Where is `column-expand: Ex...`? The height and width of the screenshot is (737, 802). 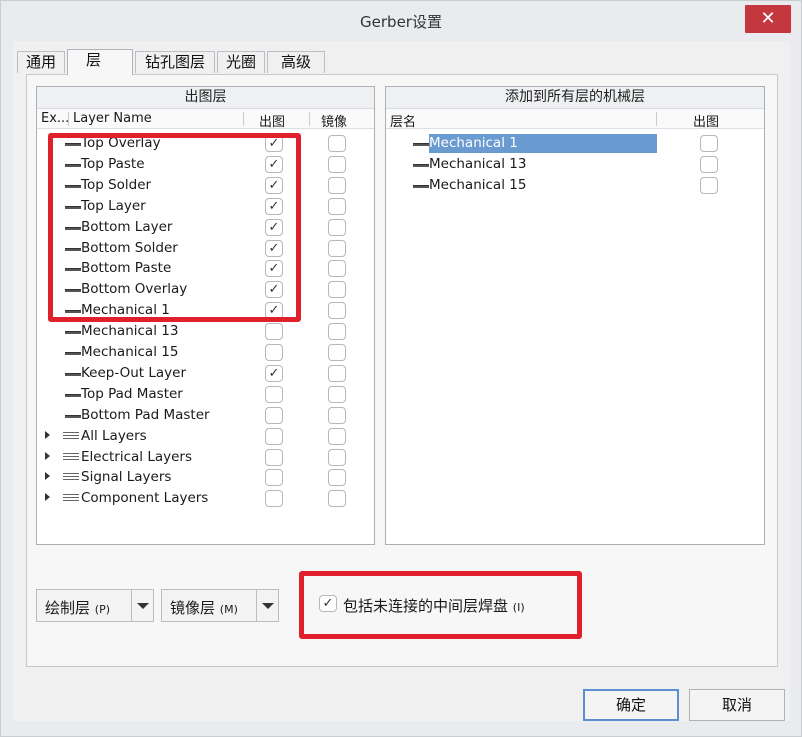
column-expand: Ex... is located at coordinates (55, 118).